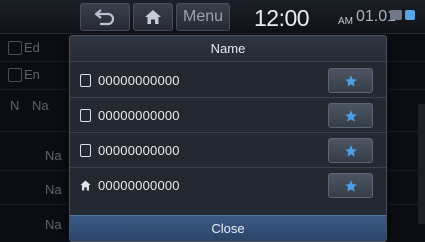 This screenshot has height=242, width=425. Describe the element at coordinates (32, 47) in the screenshot. I see `bg-row-label: Ed` at that location.